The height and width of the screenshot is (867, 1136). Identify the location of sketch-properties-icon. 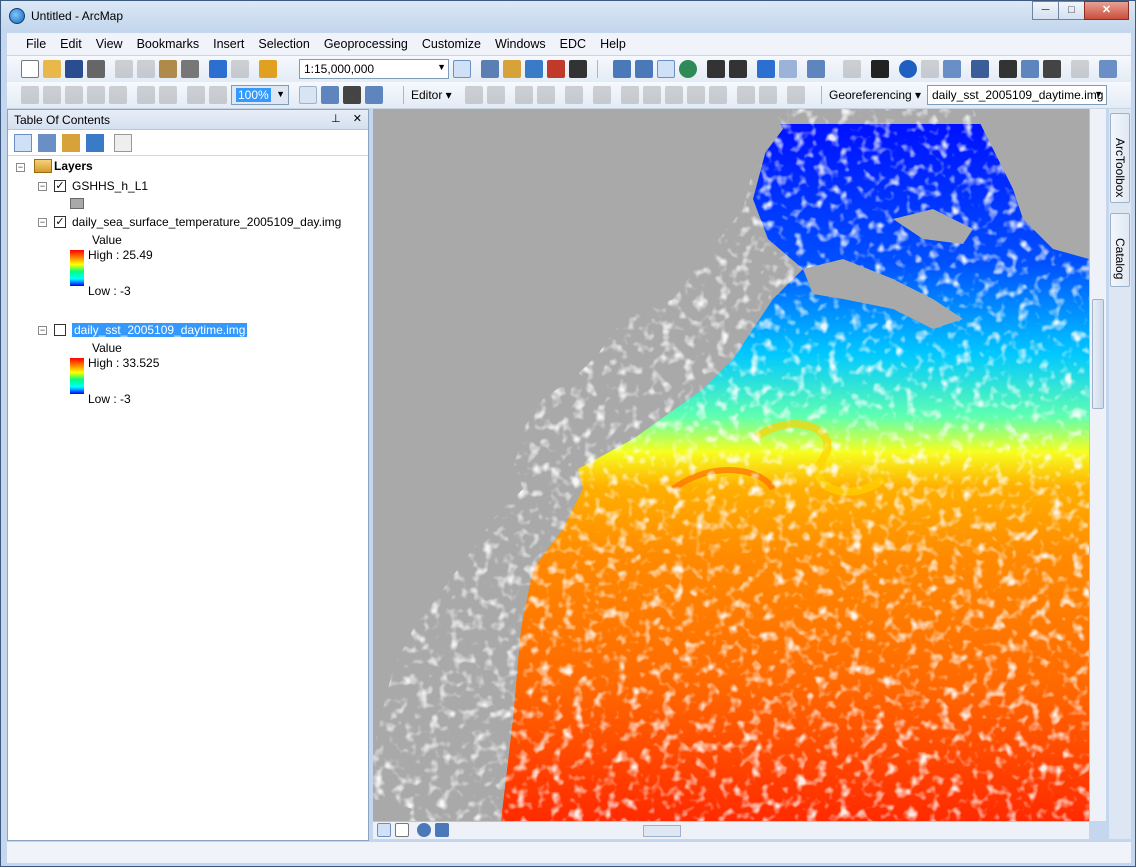
(768, 95).